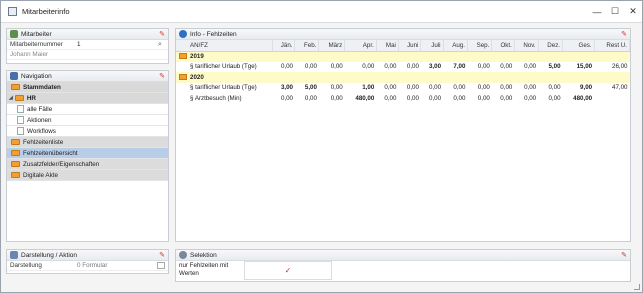 Image resolution: width=643 pixels, height=293 pixels. What do you see at coordinates (39, 120) in the screenshot?
I see `nav-item-label: Aktionen` at bounding box center [39, 120].